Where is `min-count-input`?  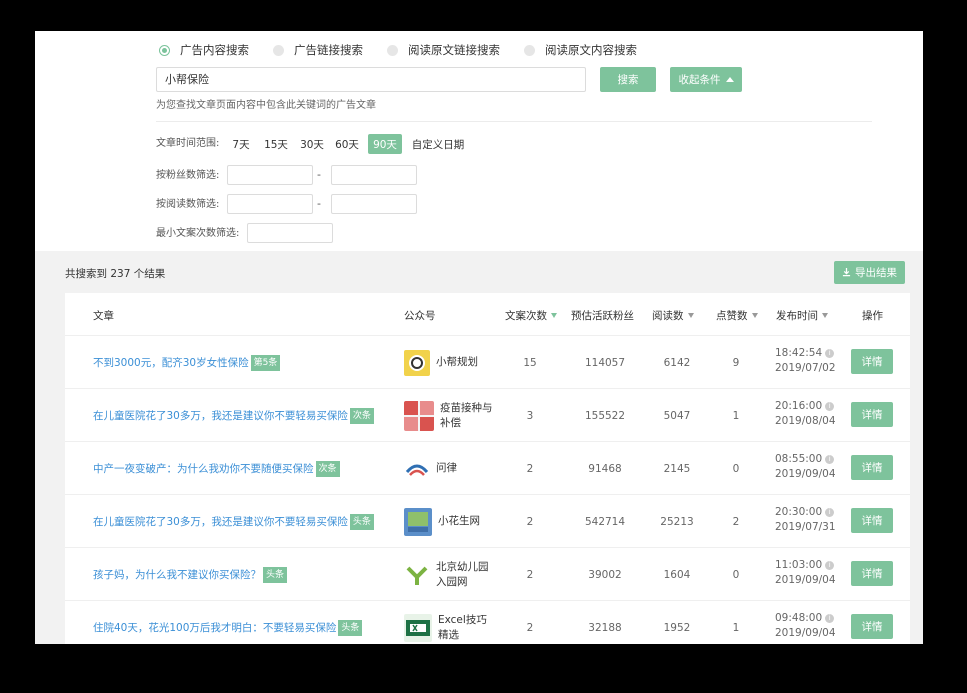 min-count-input is located at coordinates (290, 233).